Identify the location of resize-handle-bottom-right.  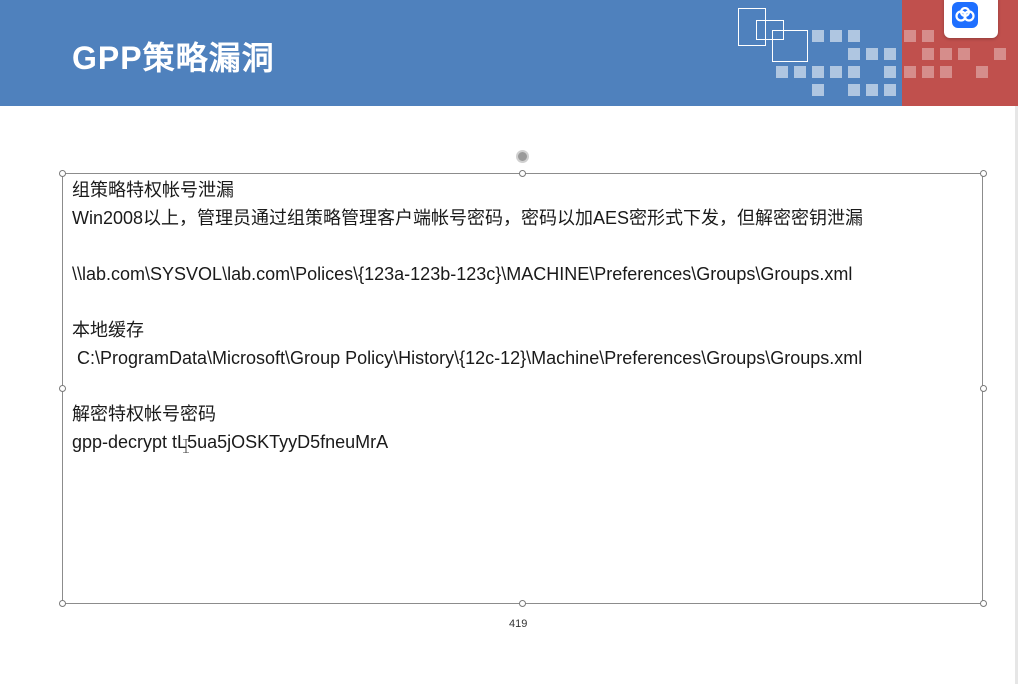
(983, 603).